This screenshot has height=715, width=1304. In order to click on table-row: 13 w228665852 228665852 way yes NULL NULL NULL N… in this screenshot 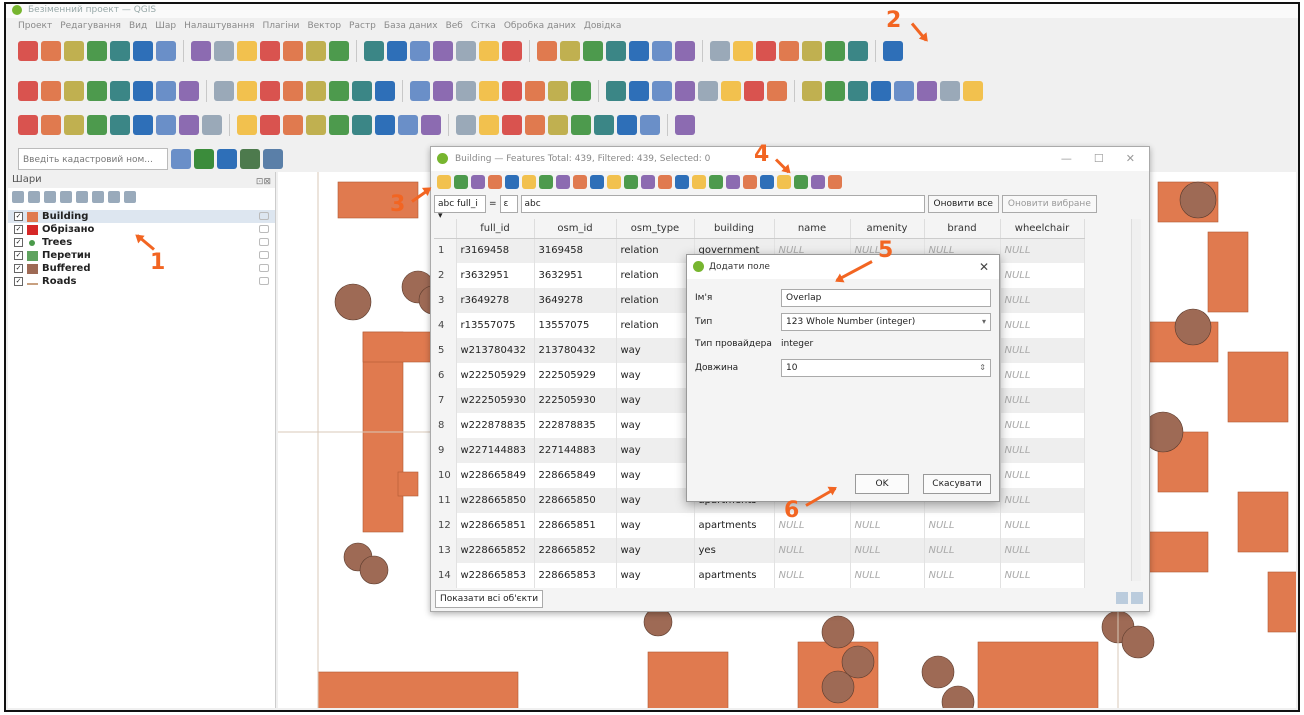, I will do `click(759, 550)`.